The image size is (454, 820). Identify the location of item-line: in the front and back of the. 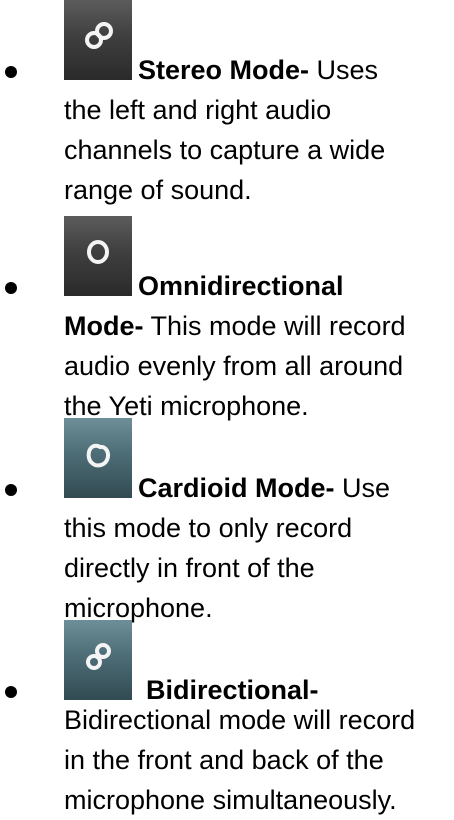
(224, 760).